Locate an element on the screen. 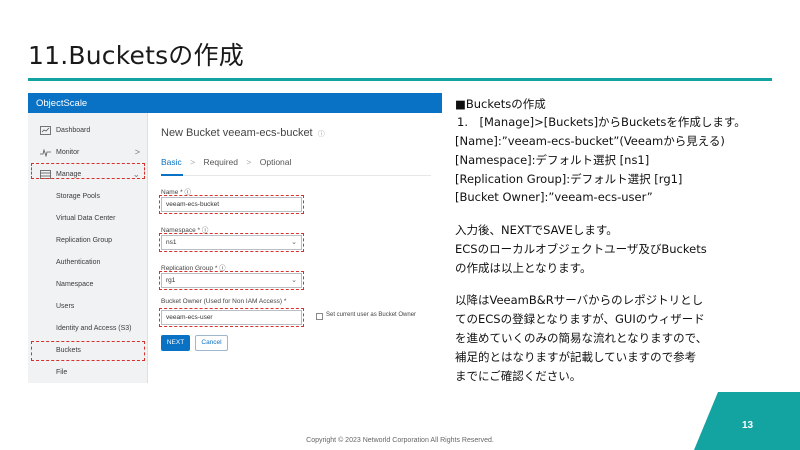  step-basic: Basic is located at coordinates (171, 162).